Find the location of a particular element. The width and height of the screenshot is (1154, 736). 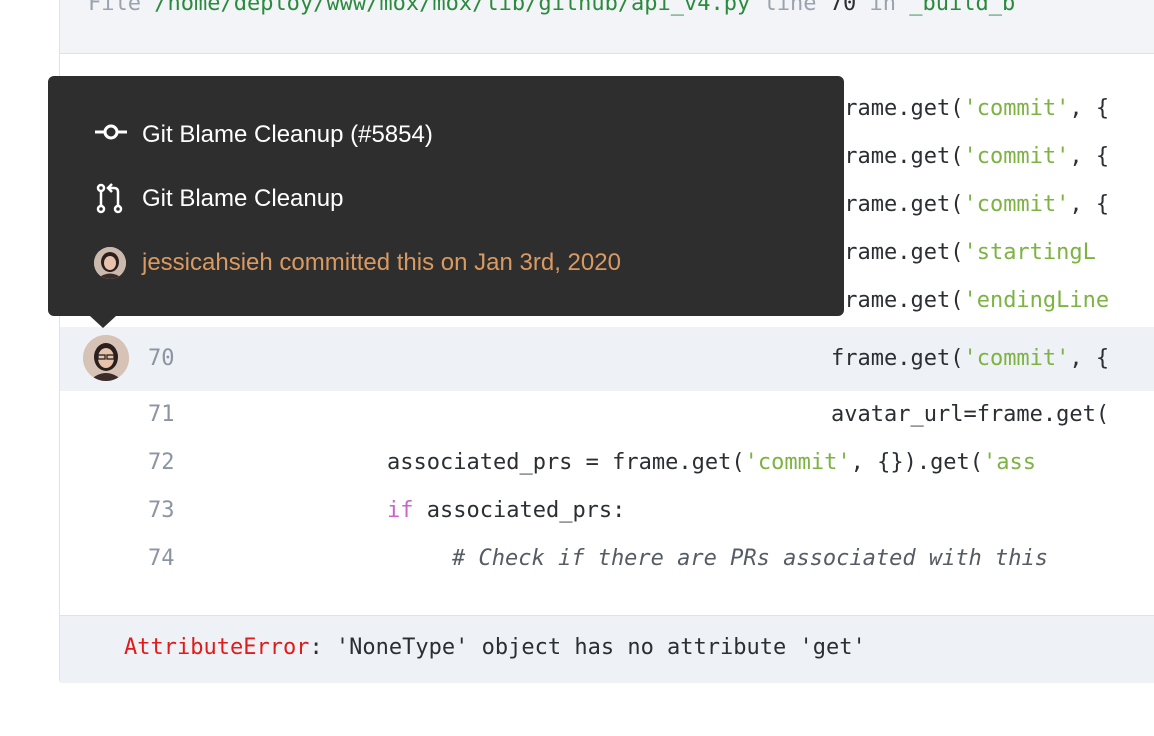

line-number: 74 is located at coordinates (161, 558).